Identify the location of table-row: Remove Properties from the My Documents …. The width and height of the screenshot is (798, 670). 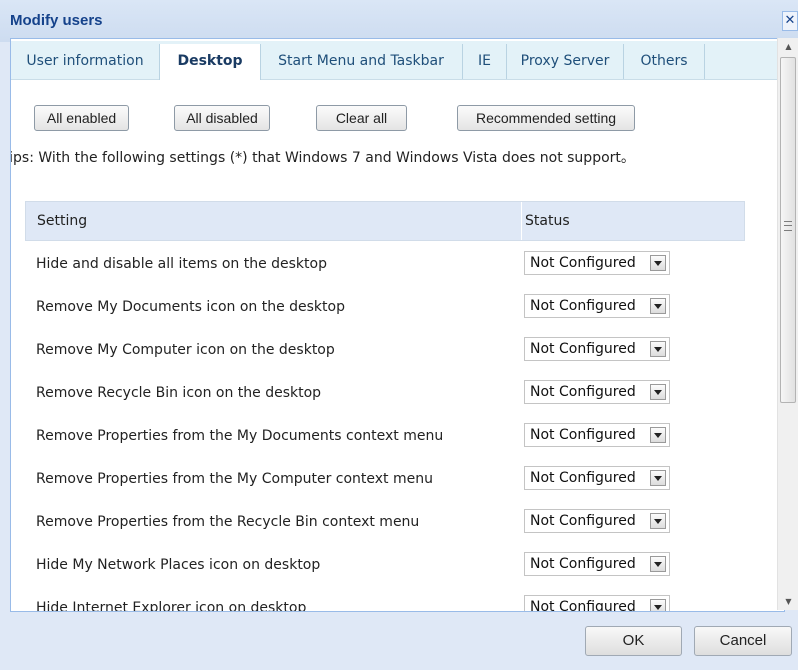
(385, 436).